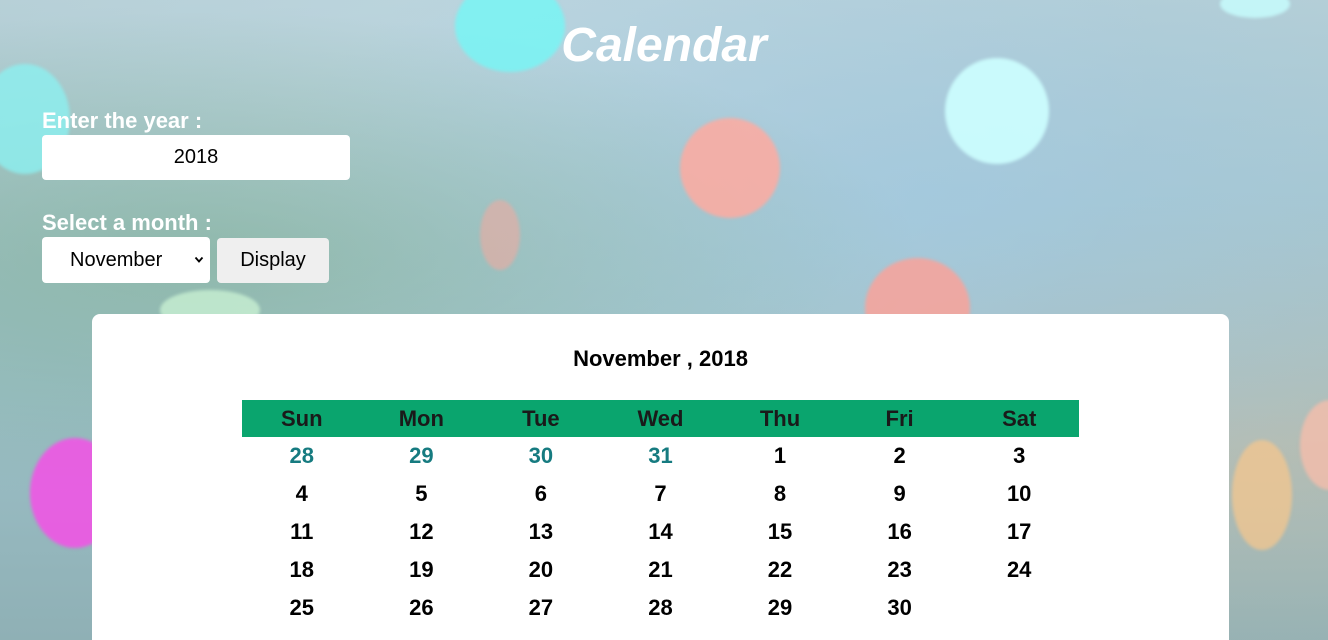 This screenshot has width=1328, height=640. What do you see at coordinates (541, 569) in the screenshot?
I see `day-cell: 20` at bounding box center [541, 569].